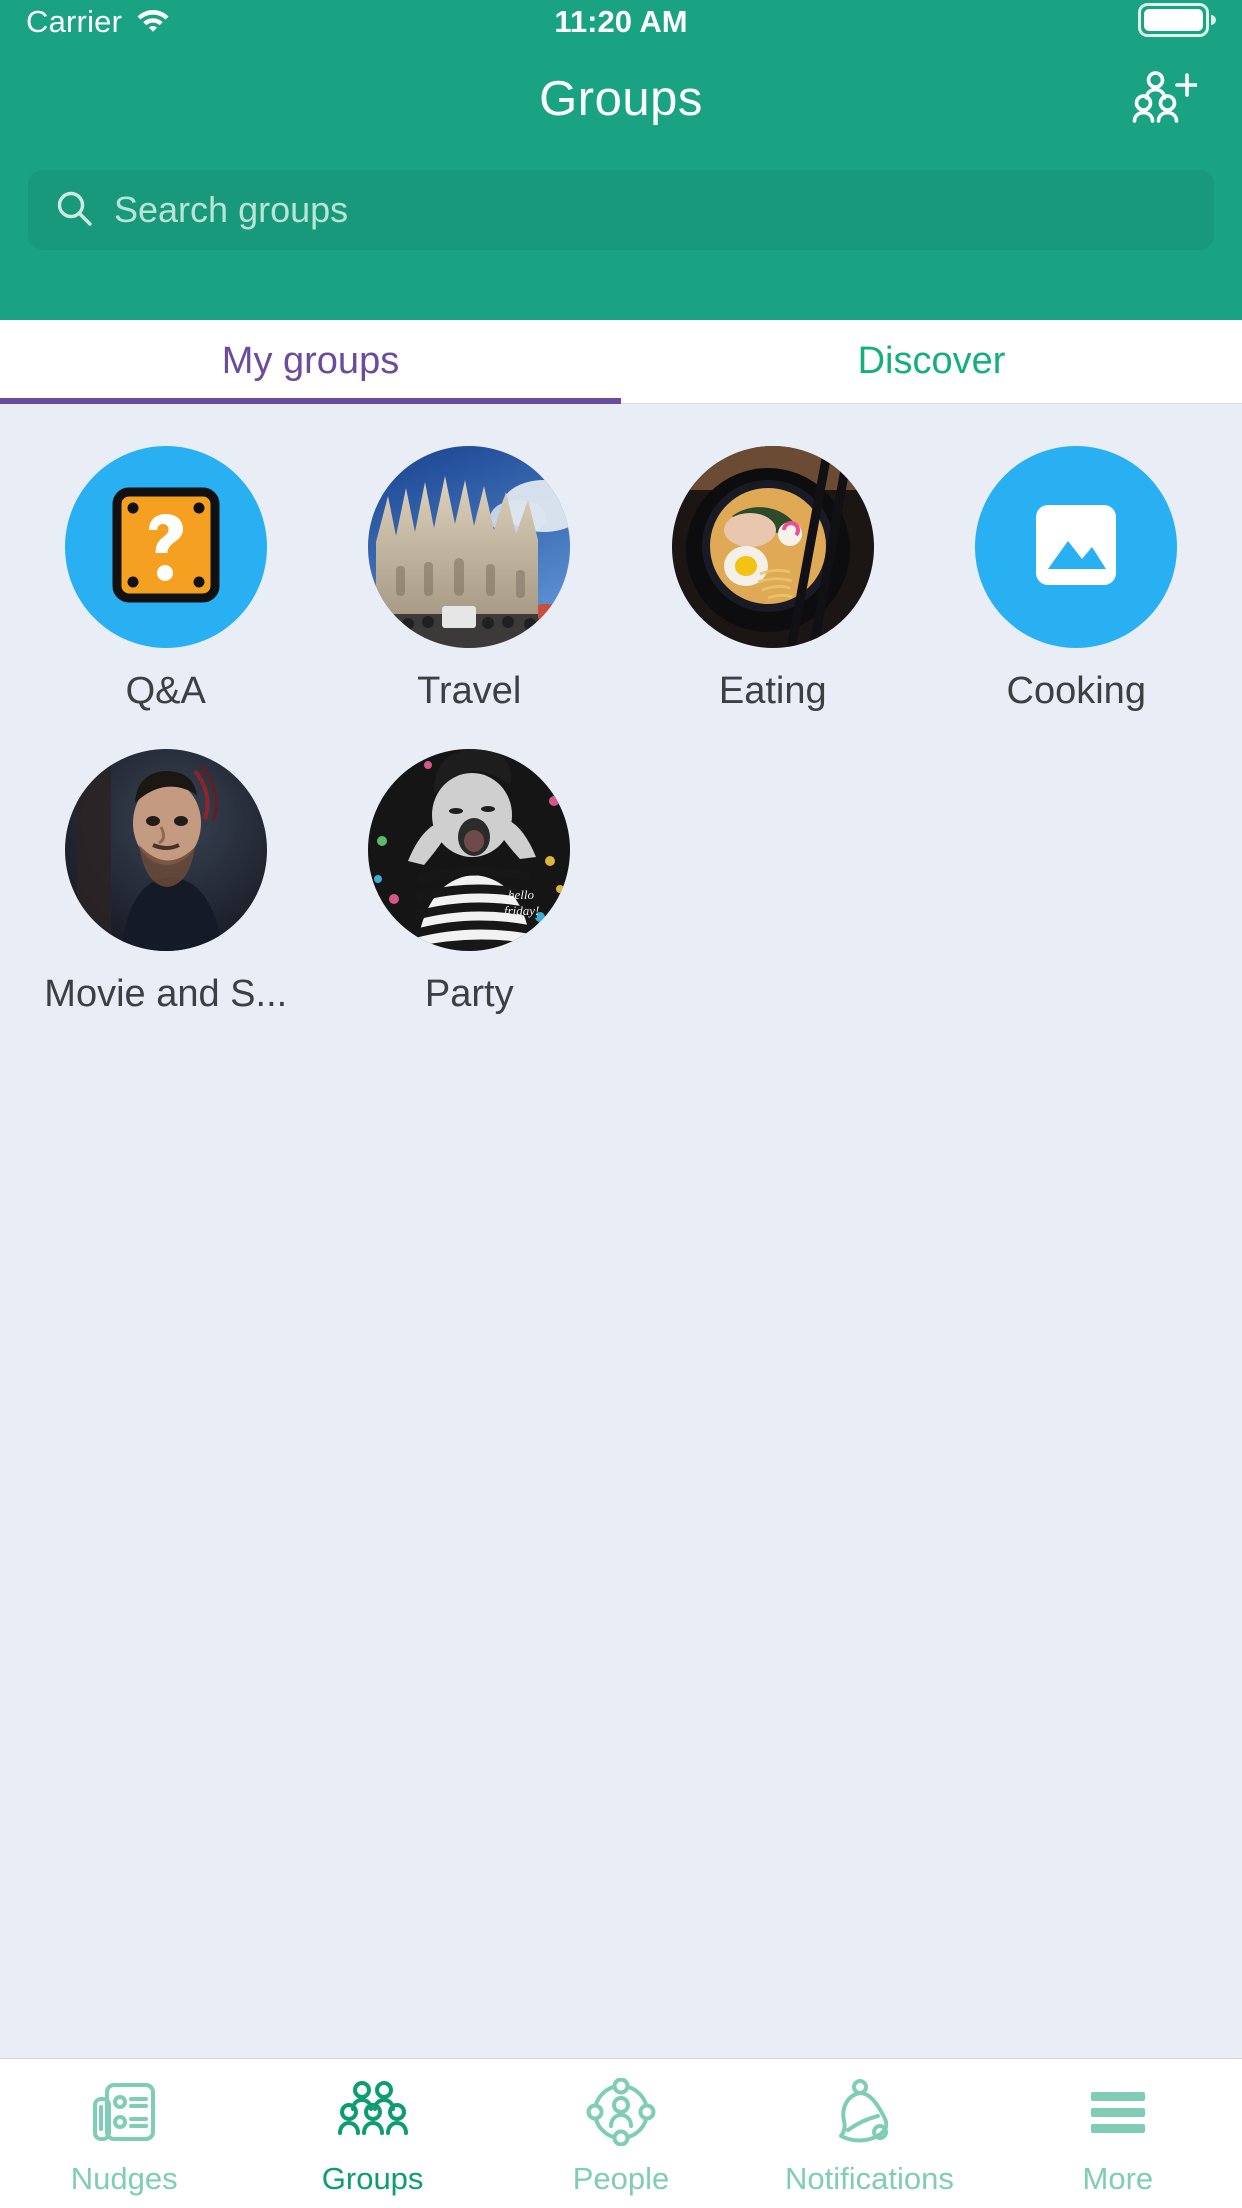 Image resolution: width=1242 pixels, height=2208 pixels. I want to click on status-bar-right, so click(1177, 22).